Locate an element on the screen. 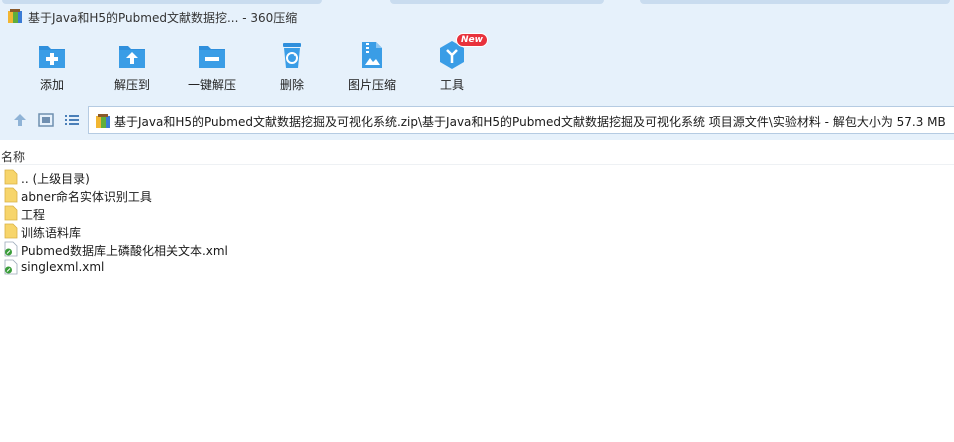 Image resolution: width=954 pixels, height=442 pixels. one-click-extract-label: 一键解压 is located at coordinates (211, 85).